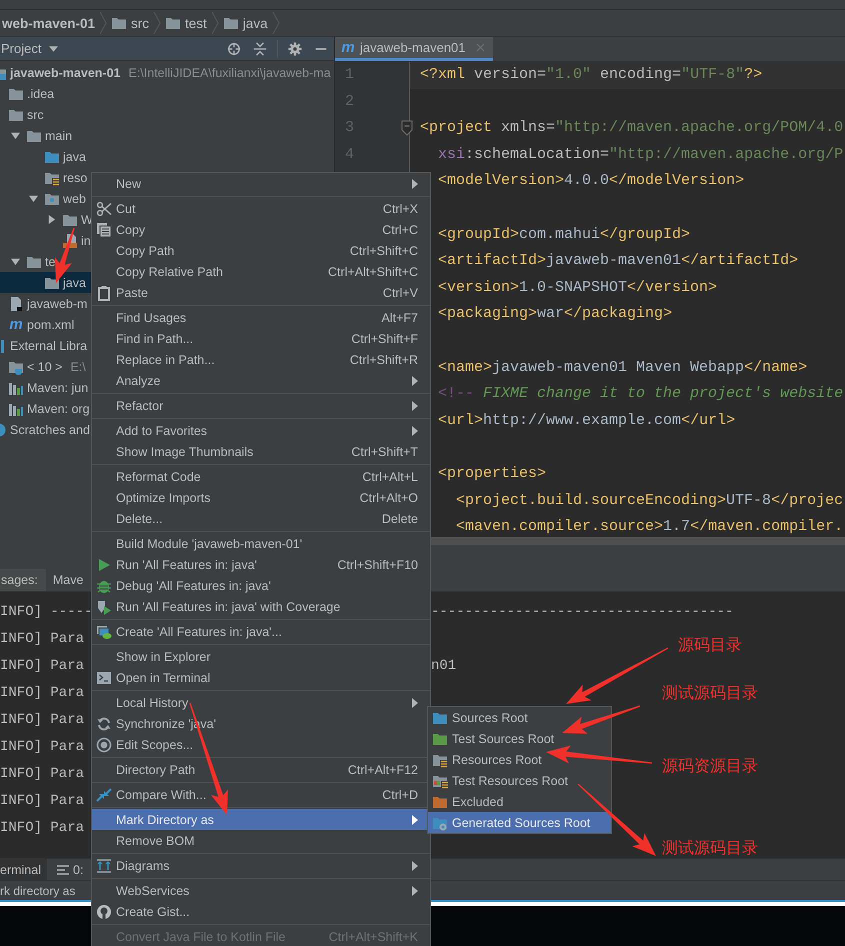 This screenshot has height=946, width=845. What do you see at coordinates (400, 519) in the screenshot?
I see `shortcut-text: Delete` at bounding box center [400, 519].